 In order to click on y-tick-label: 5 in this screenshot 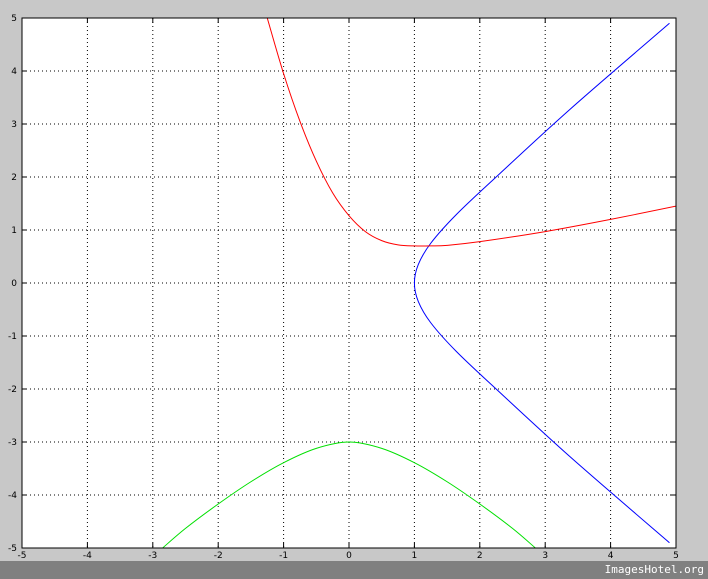, I will do `click(14, 19)`.